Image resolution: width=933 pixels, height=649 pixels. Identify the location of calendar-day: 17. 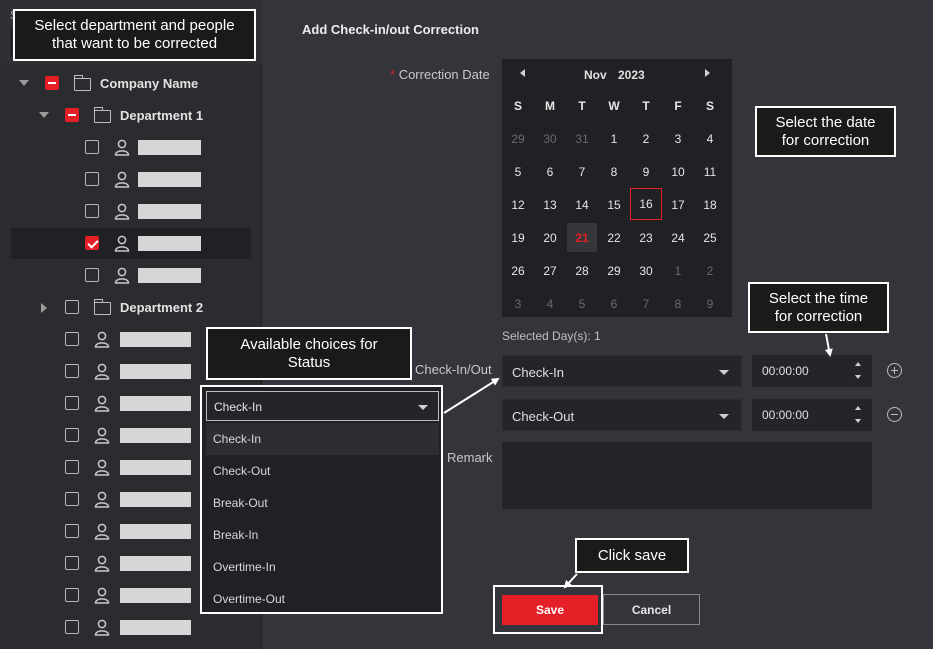
(678, 204).